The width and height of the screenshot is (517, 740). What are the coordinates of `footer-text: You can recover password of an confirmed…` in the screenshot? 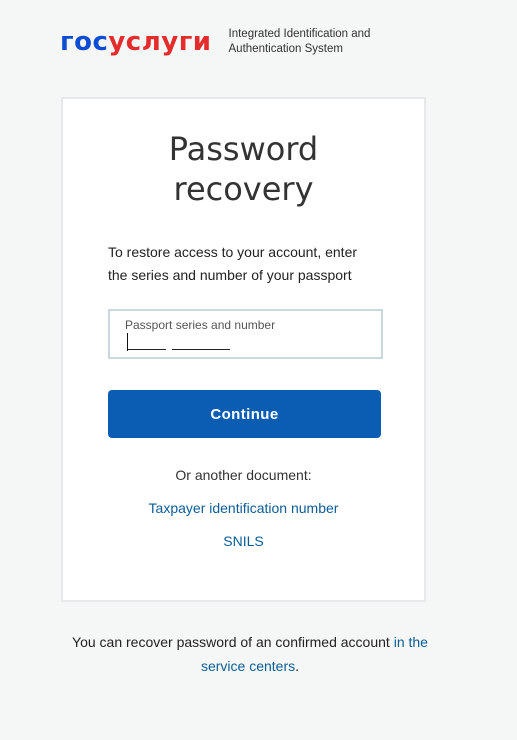 It's located at (231, 642).